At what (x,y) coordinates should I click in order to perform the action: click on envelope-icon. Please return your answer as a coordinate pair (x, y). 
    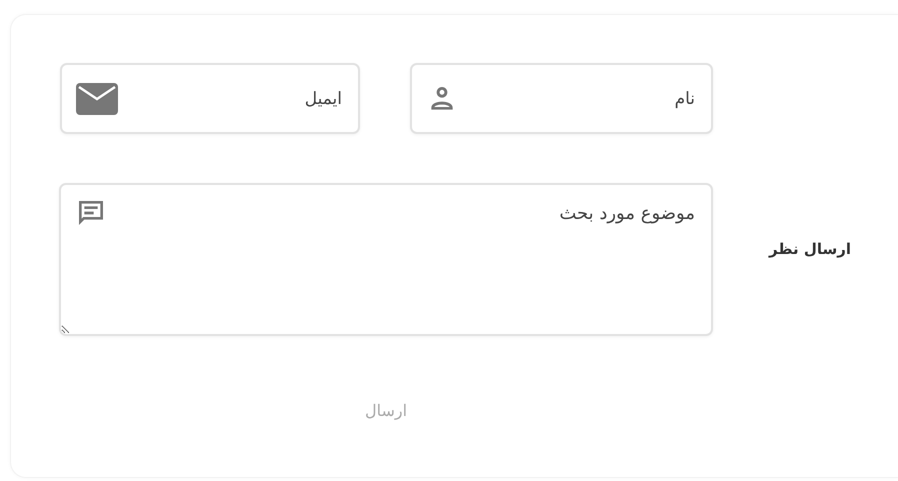
    Looking at the image, I should click on (97, 98).